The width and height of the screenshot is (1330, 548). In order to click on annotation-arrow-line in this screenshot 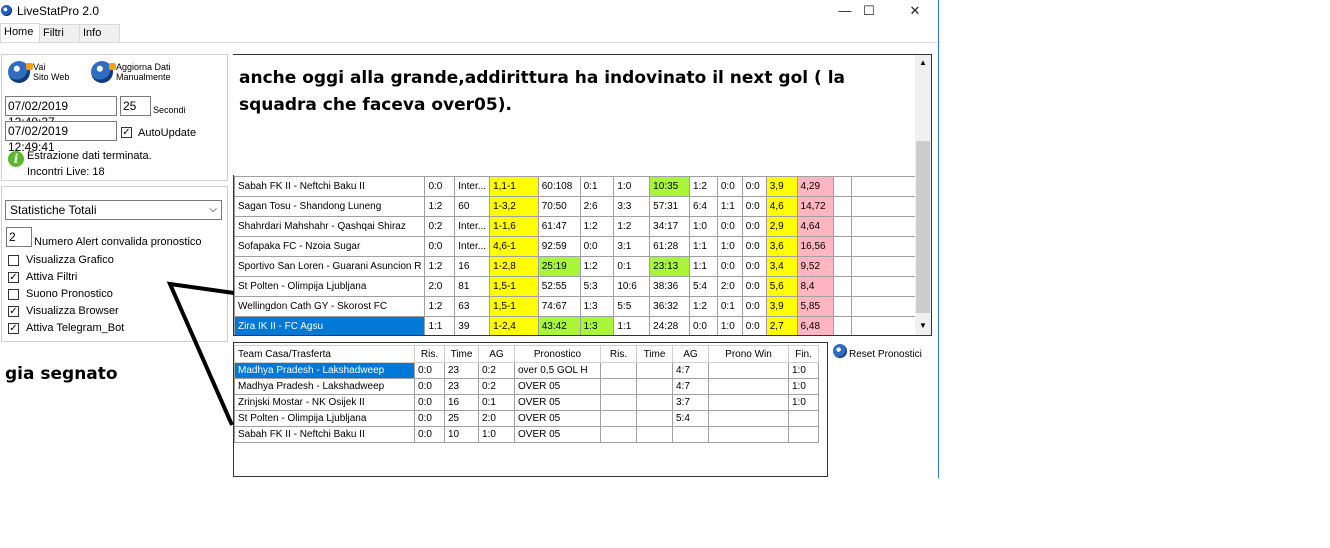, I will do `click(200, 353)`.